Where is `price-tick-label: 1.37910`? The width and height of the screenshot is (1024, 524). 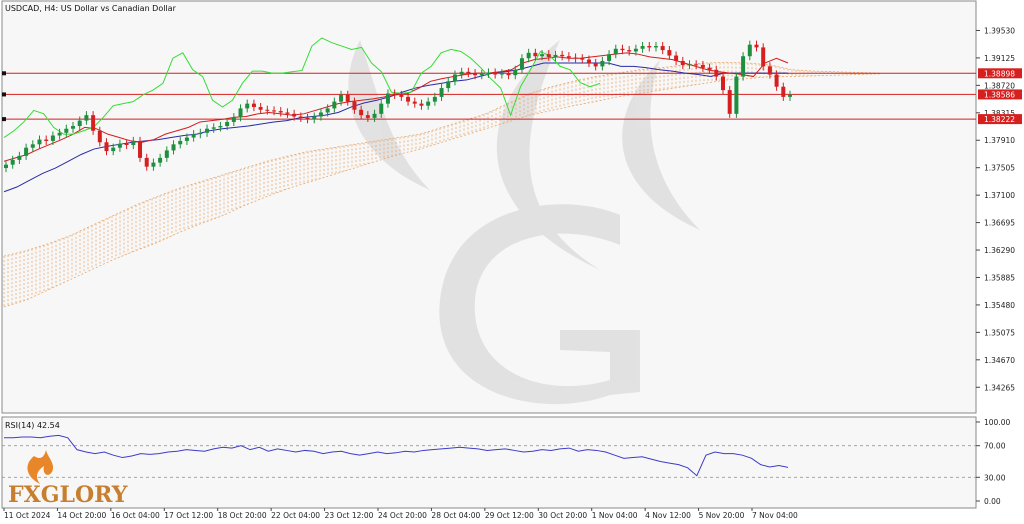
price-tick-label: 1.37910 is located at coordinates (999, 140).